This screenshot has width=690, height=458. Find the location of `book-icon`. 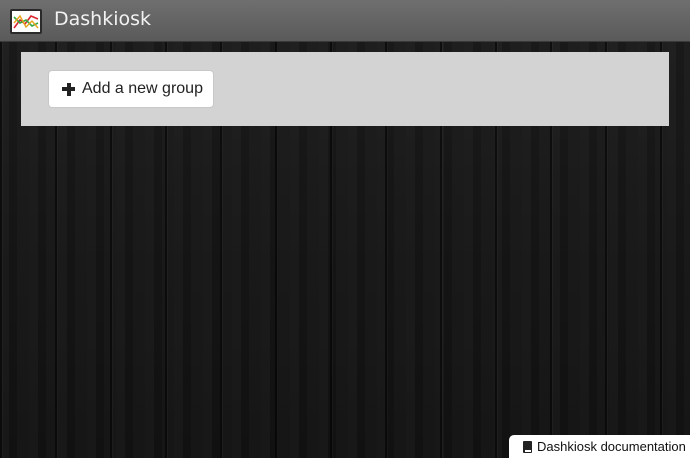

book-icon is located at coordinates (527, 446).